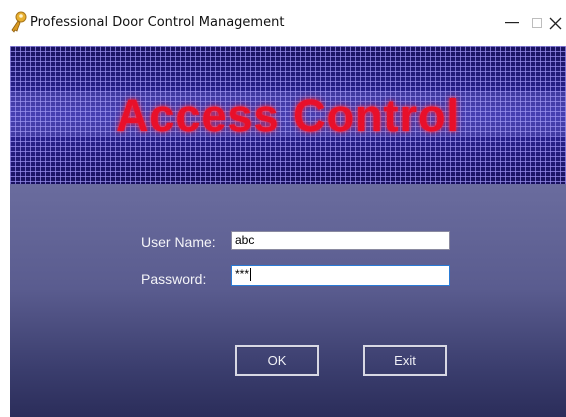 The height and width of the screenshot is (417, 566). What do you see at coordinates (242, 274) in the screenshot?
I see `password-value: ***` at bounding box center [242, 274].